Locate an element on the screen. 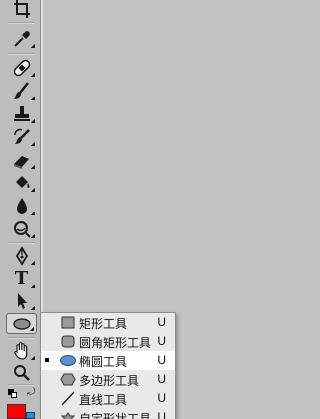  type-icon: T is located at coordinates (21, 278).